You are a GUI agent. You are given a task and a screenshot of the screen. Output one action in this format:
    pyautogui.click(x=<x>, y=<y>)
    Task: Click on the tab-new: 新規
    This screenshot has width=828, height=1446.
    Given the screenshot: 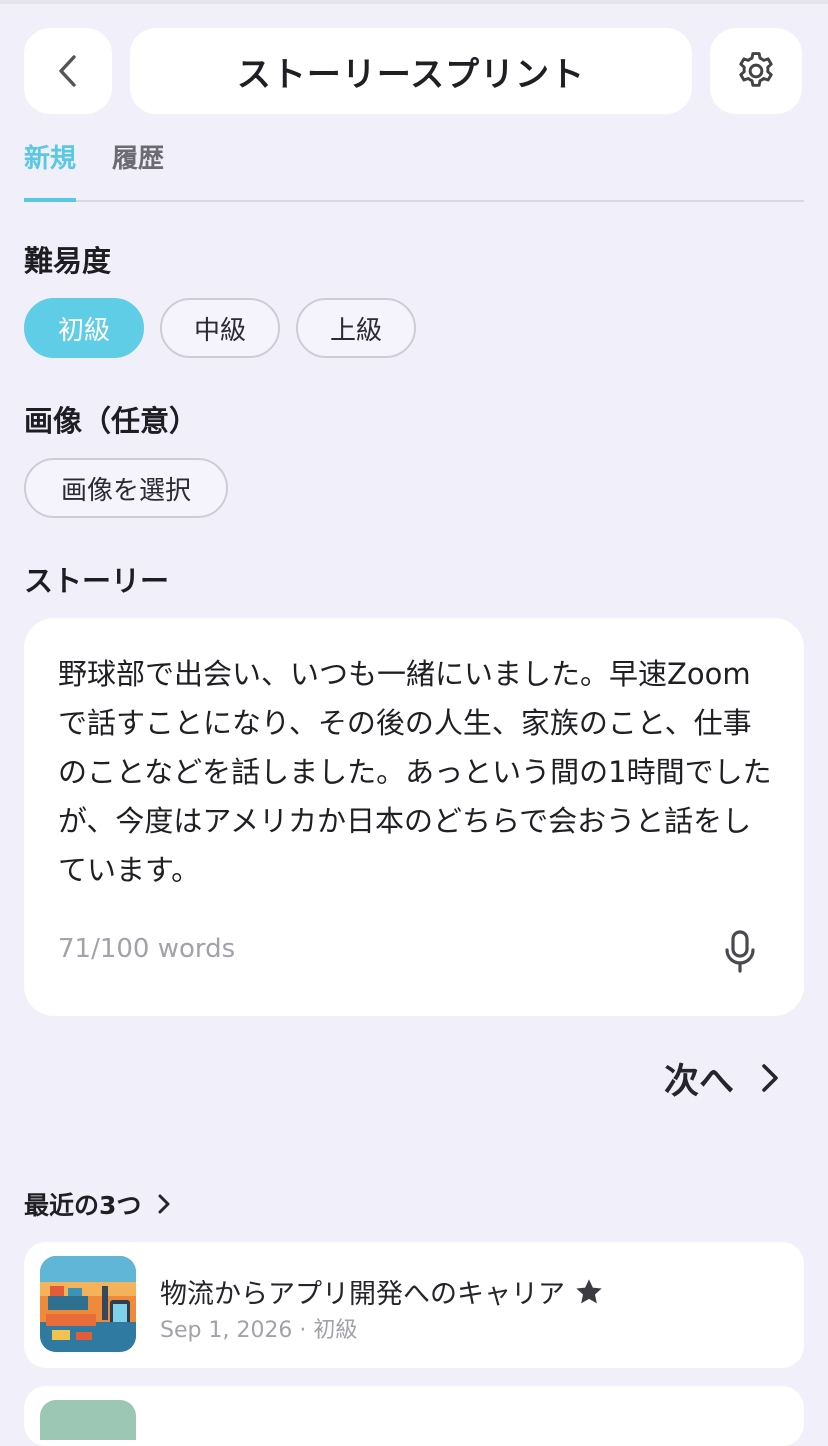 What is the action you would take?
    pyautogui.click(x=50, y=171)
    